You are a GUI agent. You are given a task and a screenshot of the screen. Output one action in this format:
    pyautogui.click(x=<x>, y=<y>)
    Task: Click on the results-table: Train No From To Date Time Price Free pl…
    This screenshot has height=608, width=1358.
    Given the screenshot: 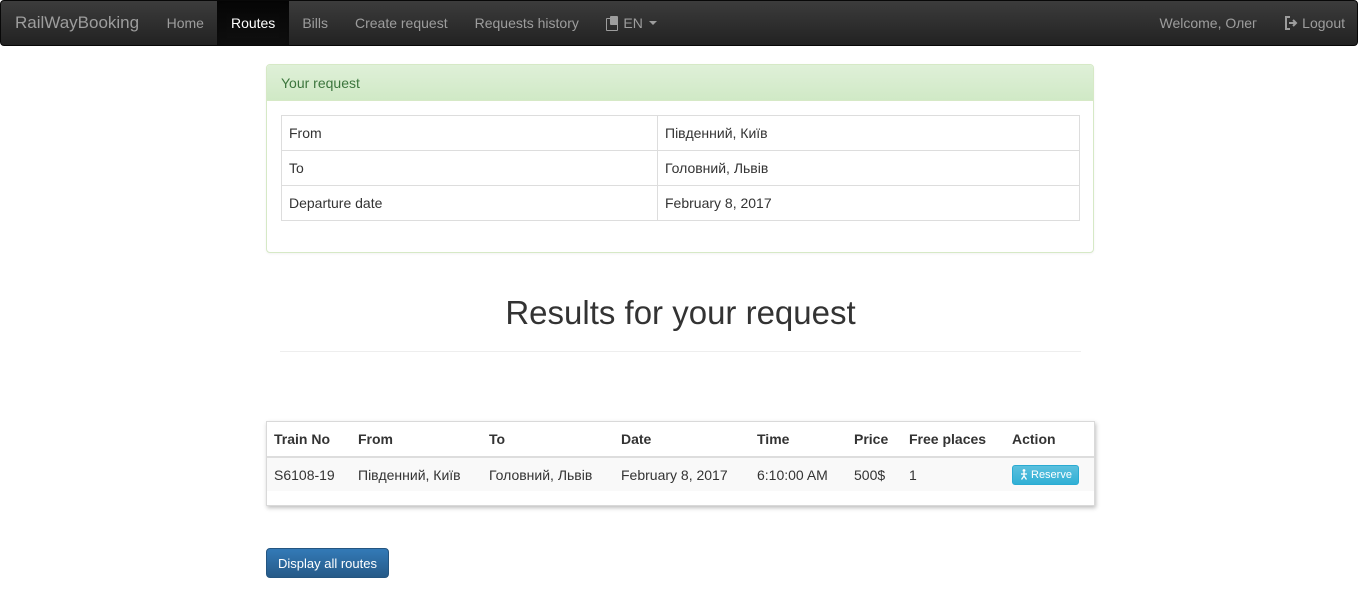 What is the action you would take?
    pyautogui.click(x=680, y=456)
    